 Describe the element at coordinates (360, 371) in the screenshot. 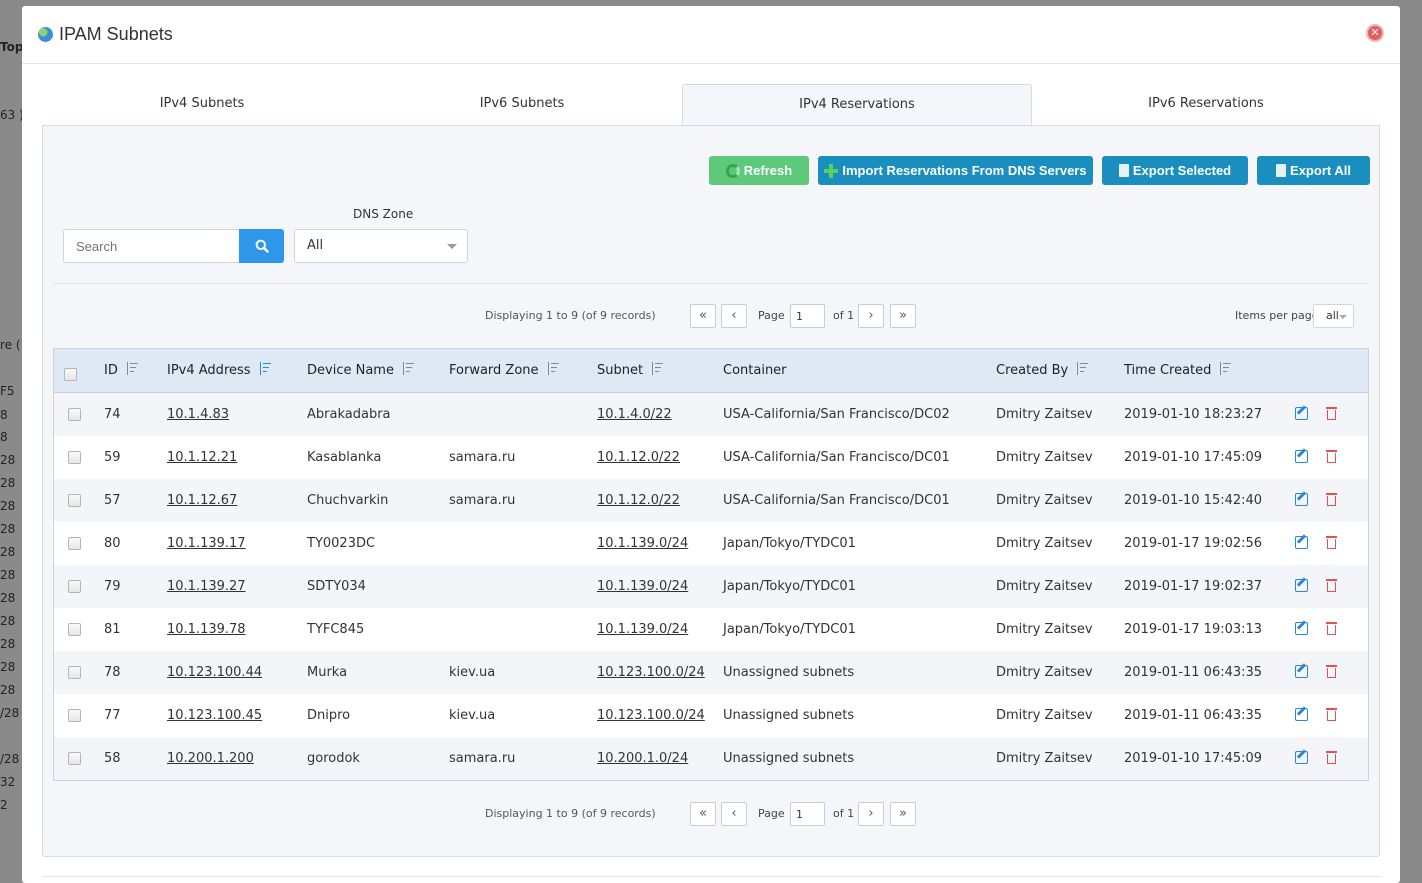

I see `column-header-device-name: Device Name` at that location.